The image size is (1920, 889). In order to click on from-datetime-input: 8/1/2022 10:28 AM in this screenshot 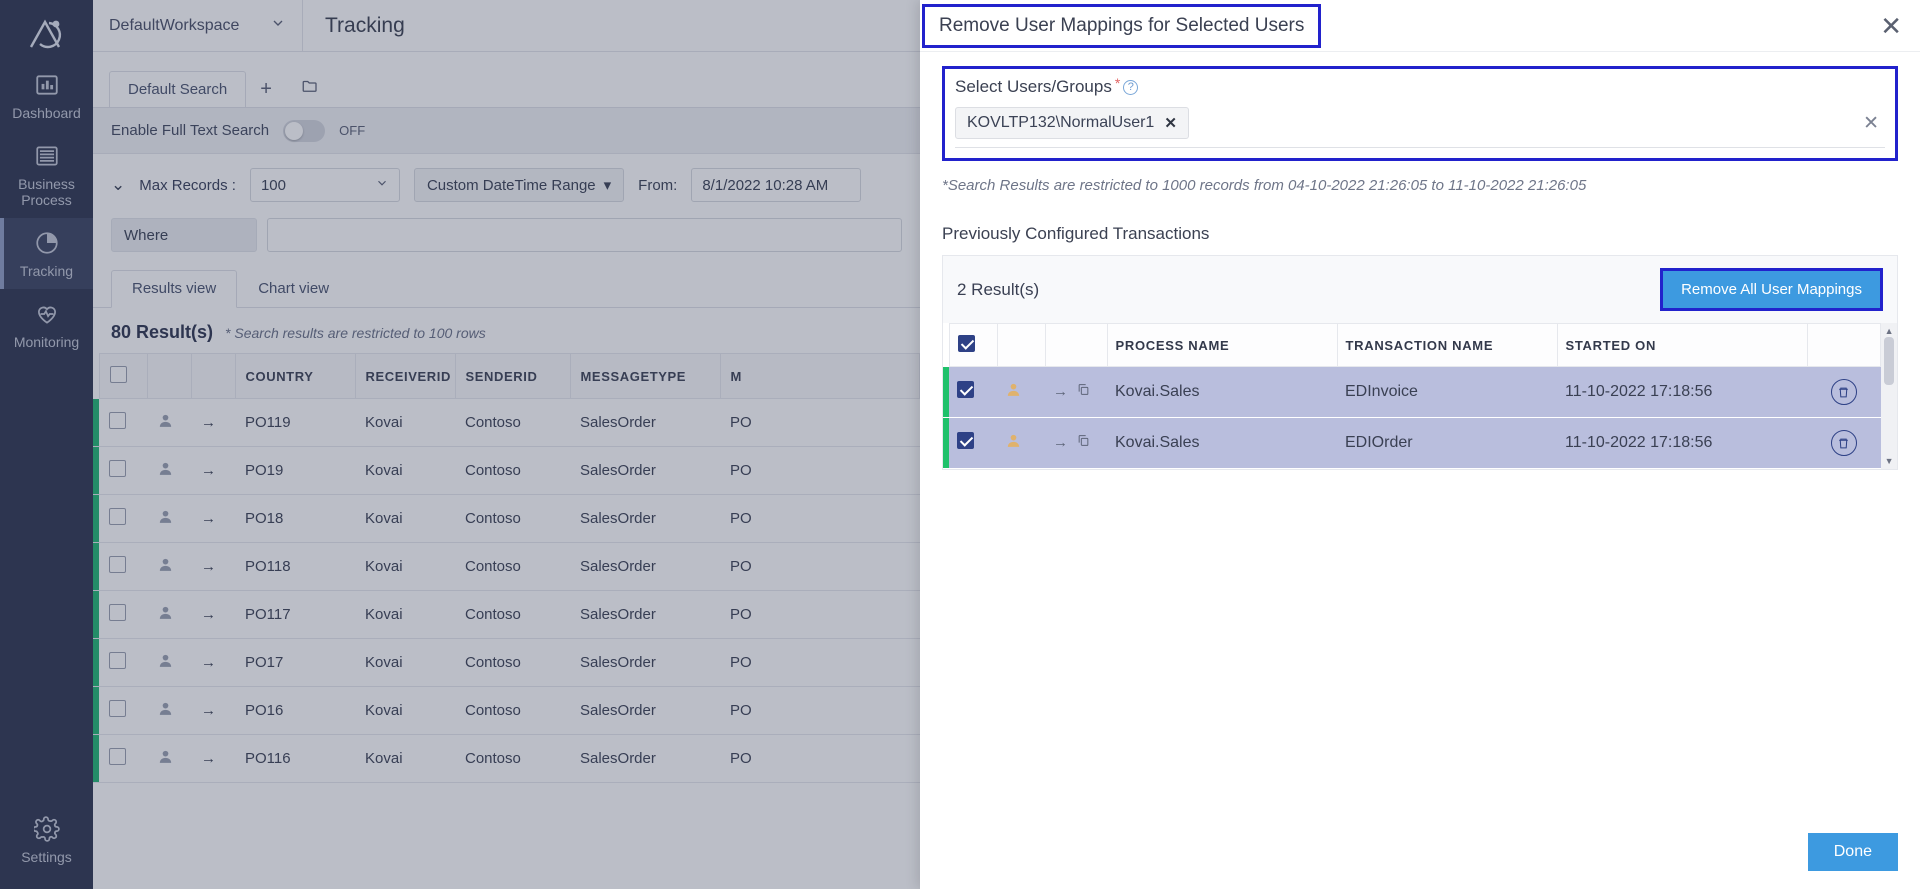, I will do `click(776, 185)`.